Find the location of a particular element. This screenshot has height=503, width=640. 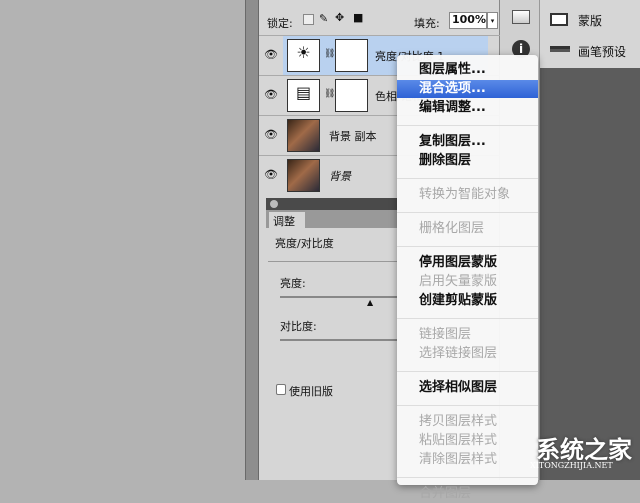

menu-item: 合并图层 is located at coordinates (467, 494).